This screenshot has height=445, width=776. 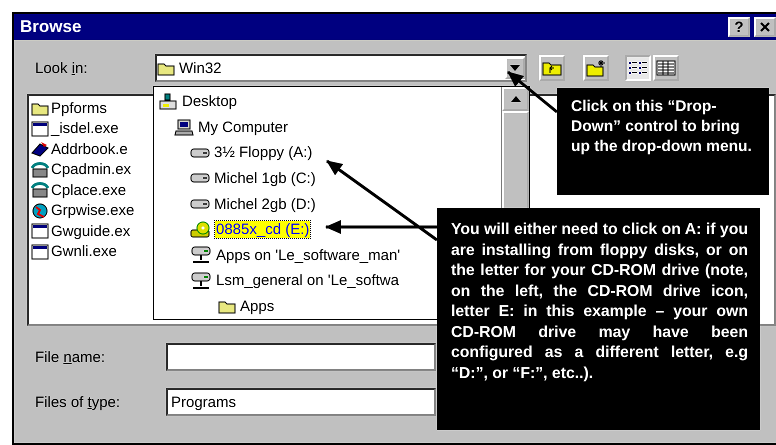 What do you see at coordinates (243, 127) in the screenshot?
I see `drive-menu-item: My Computer` at bounding box center [243, 127].